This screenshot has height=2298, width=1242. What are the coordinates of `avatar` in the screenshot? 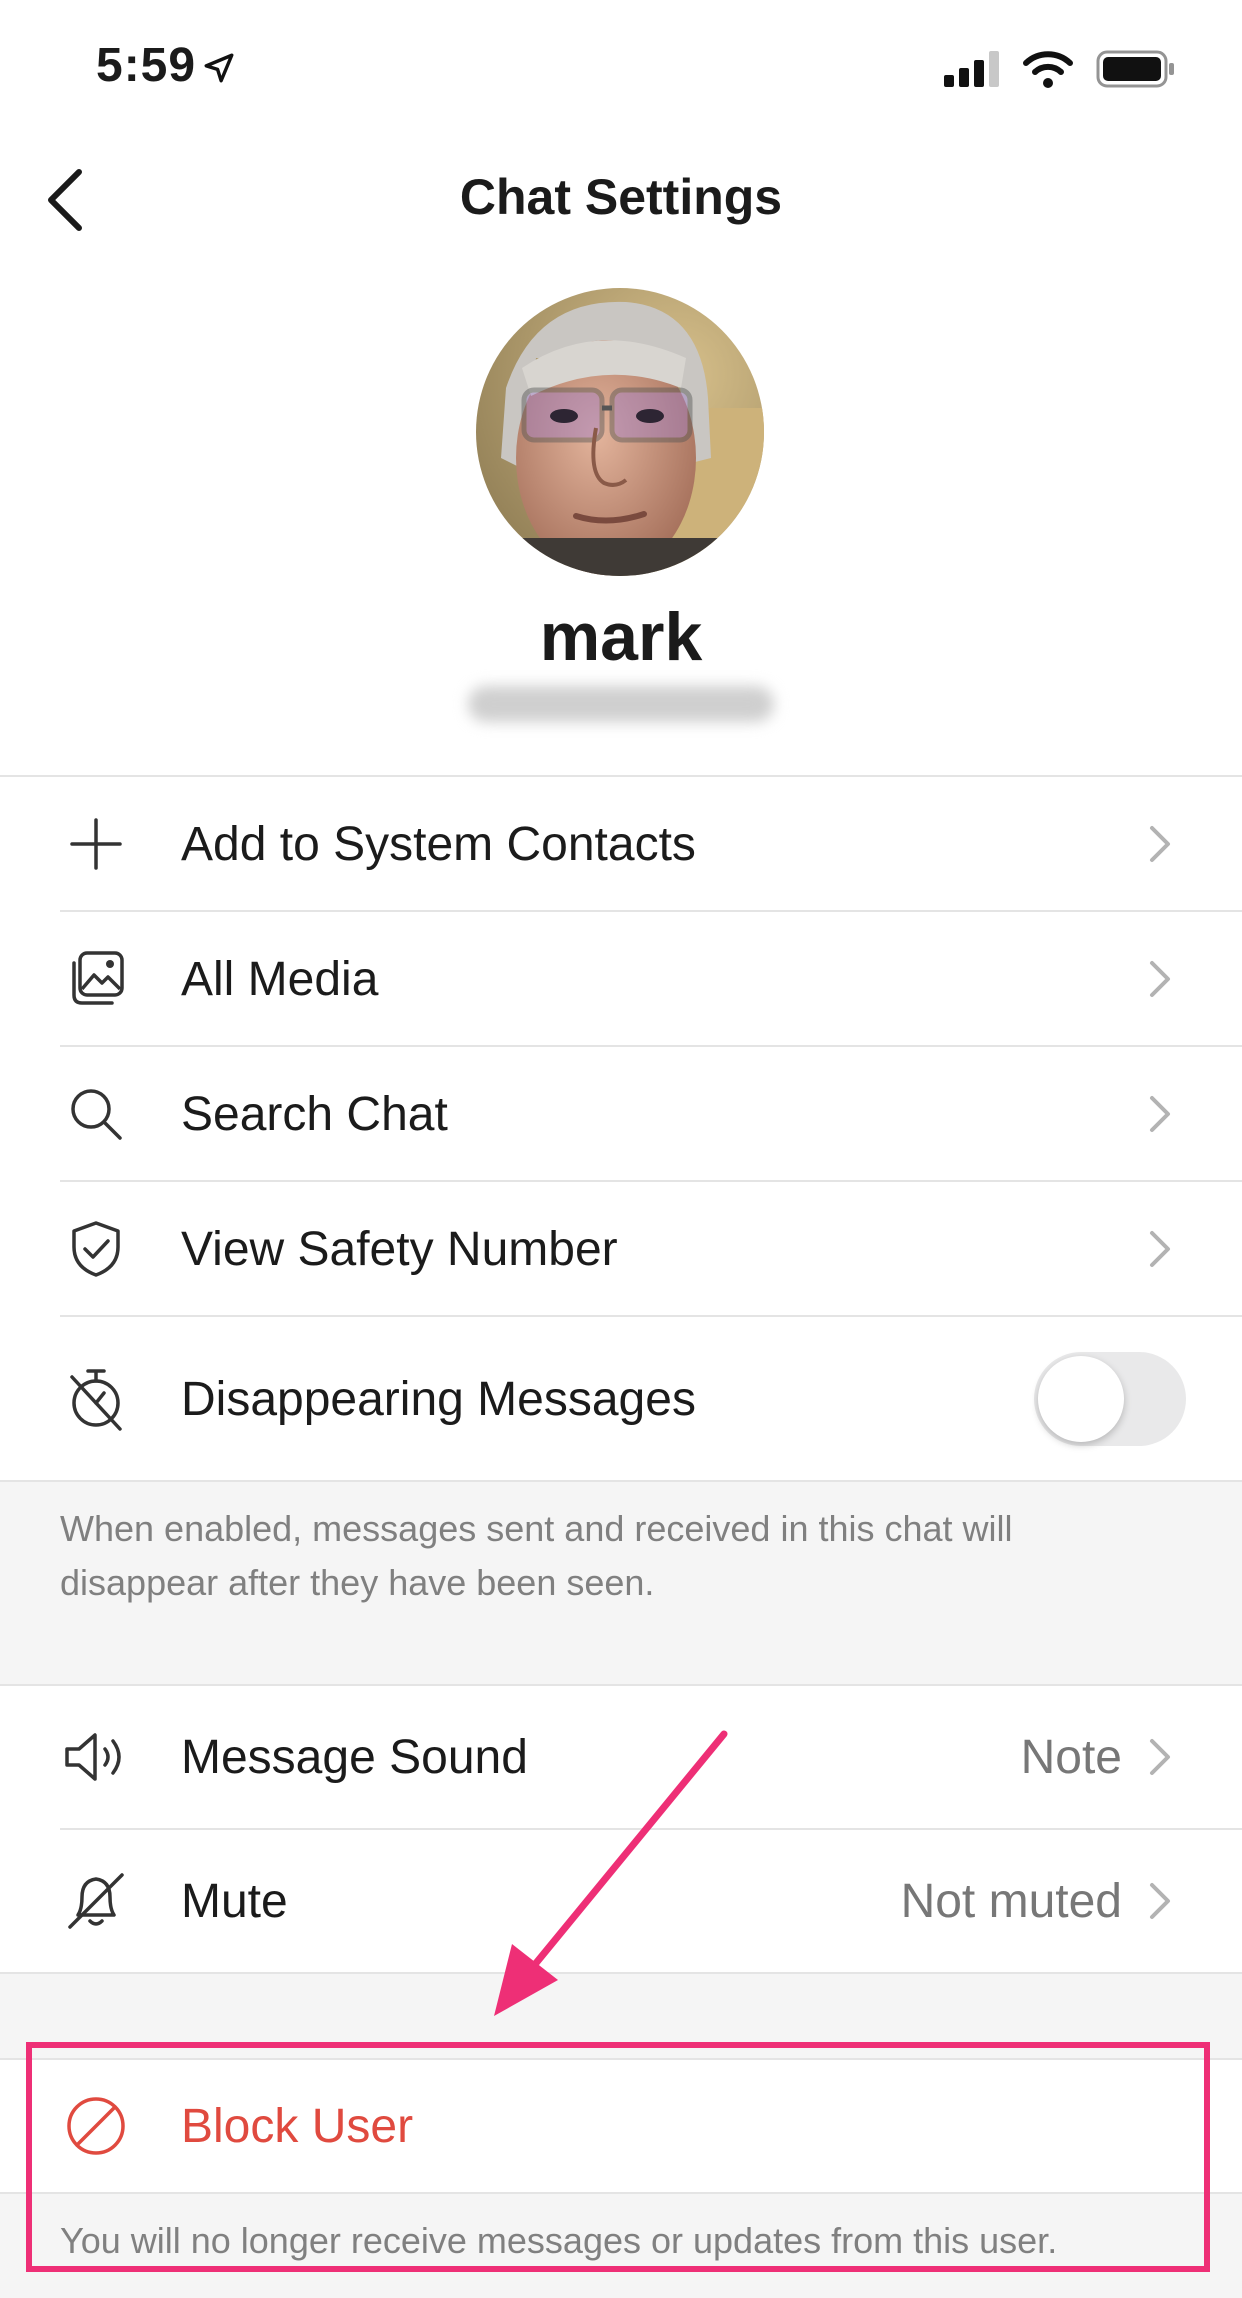 It's located at (620, 432).